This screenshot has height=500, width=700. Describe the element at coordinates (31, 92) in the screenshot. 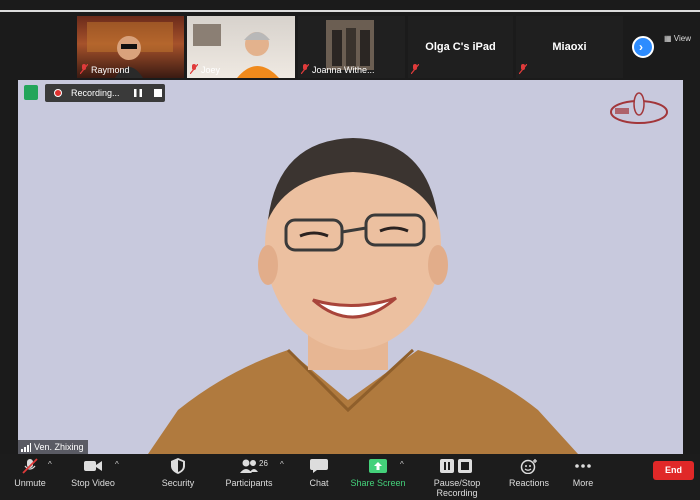

I see `security-shield-icon` at that location.